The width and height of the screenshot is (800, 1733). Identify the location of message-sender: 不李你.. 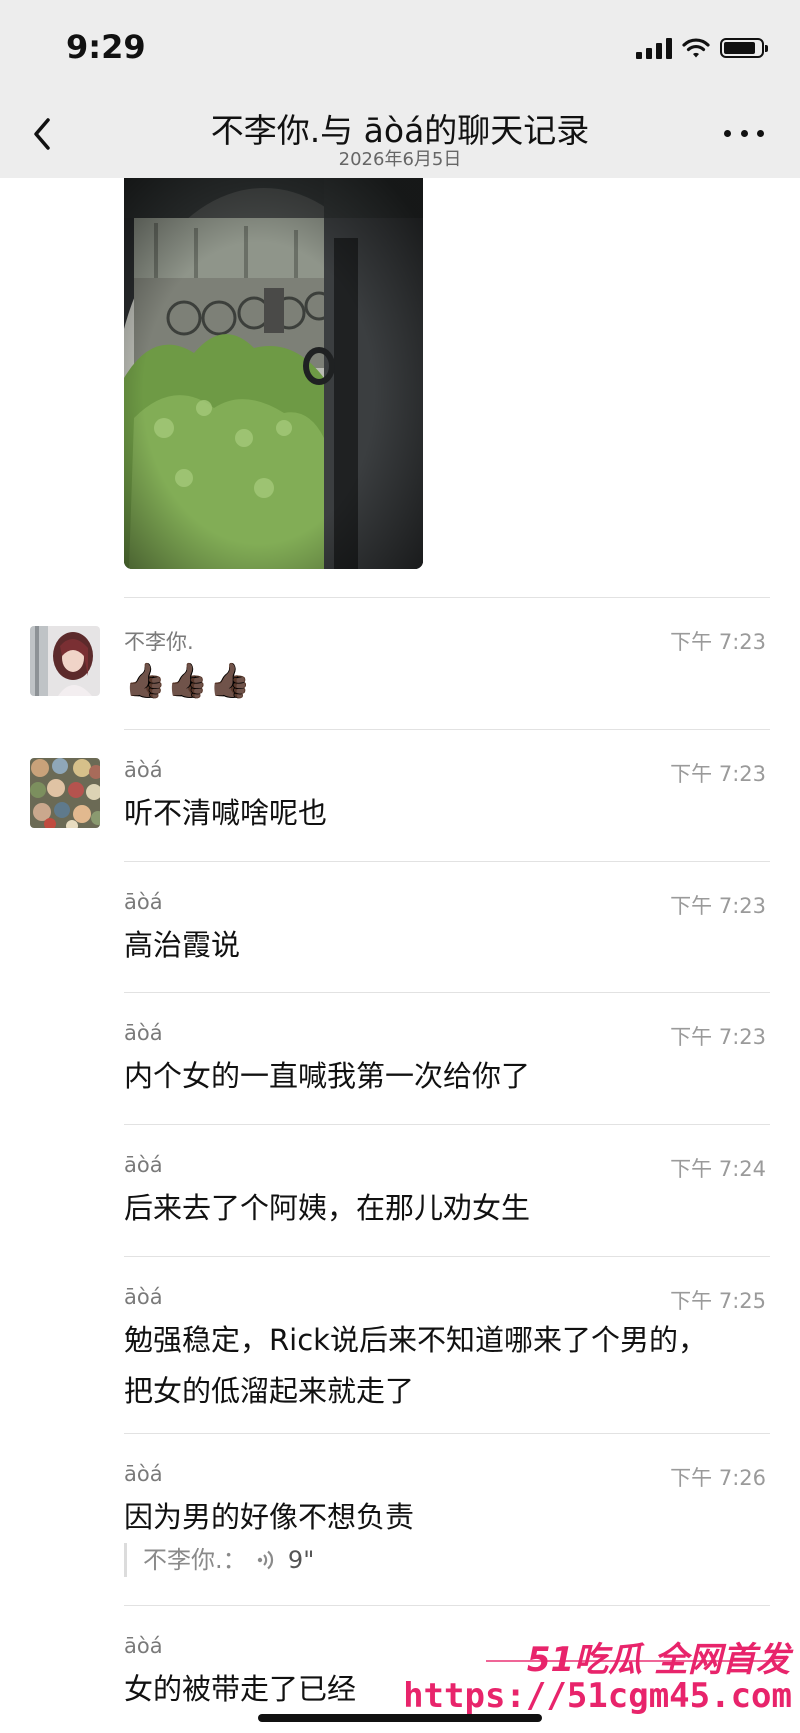
(159, 642).